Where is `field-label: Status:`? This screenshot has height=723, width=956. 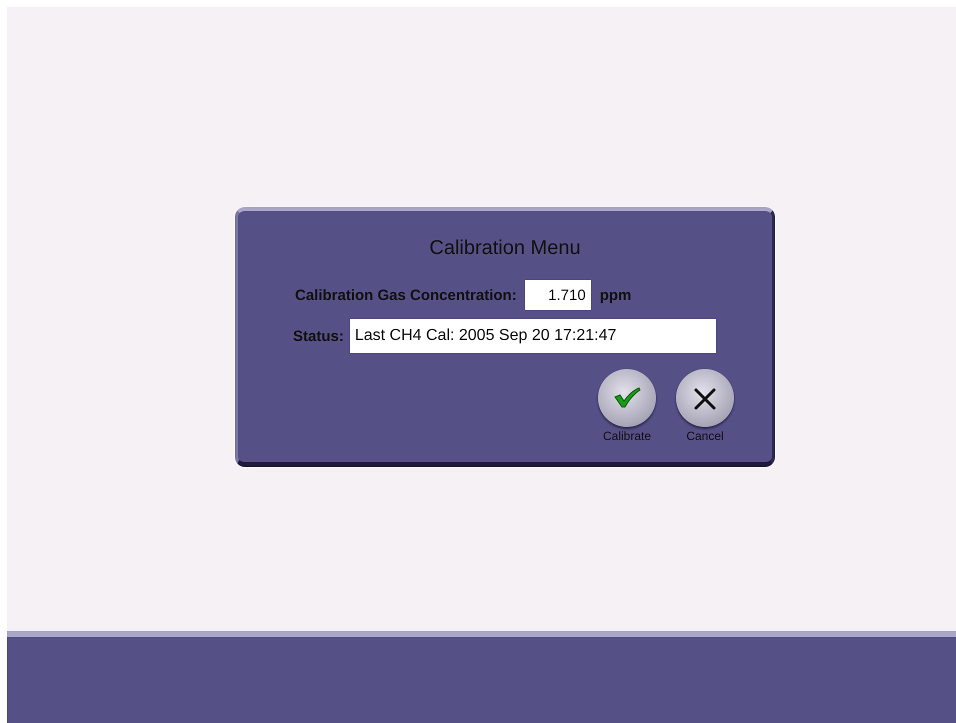 field-label: Status: is located at coordinates (318, 336).